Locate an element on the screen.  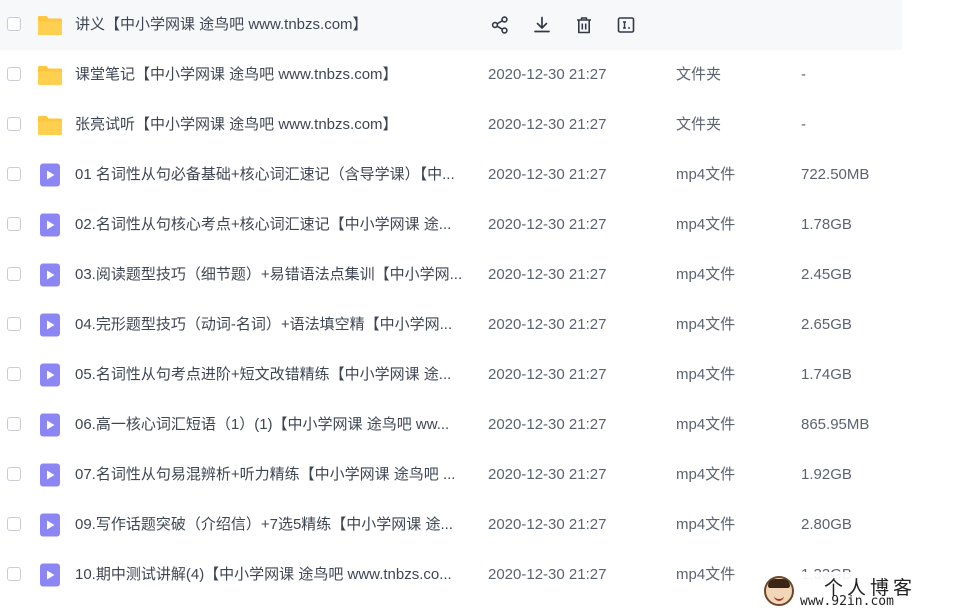
file-name: 张亮试听【中小学网课 途鸟吧 www.tnbzs.com】 is located at coordinates (271, 125).